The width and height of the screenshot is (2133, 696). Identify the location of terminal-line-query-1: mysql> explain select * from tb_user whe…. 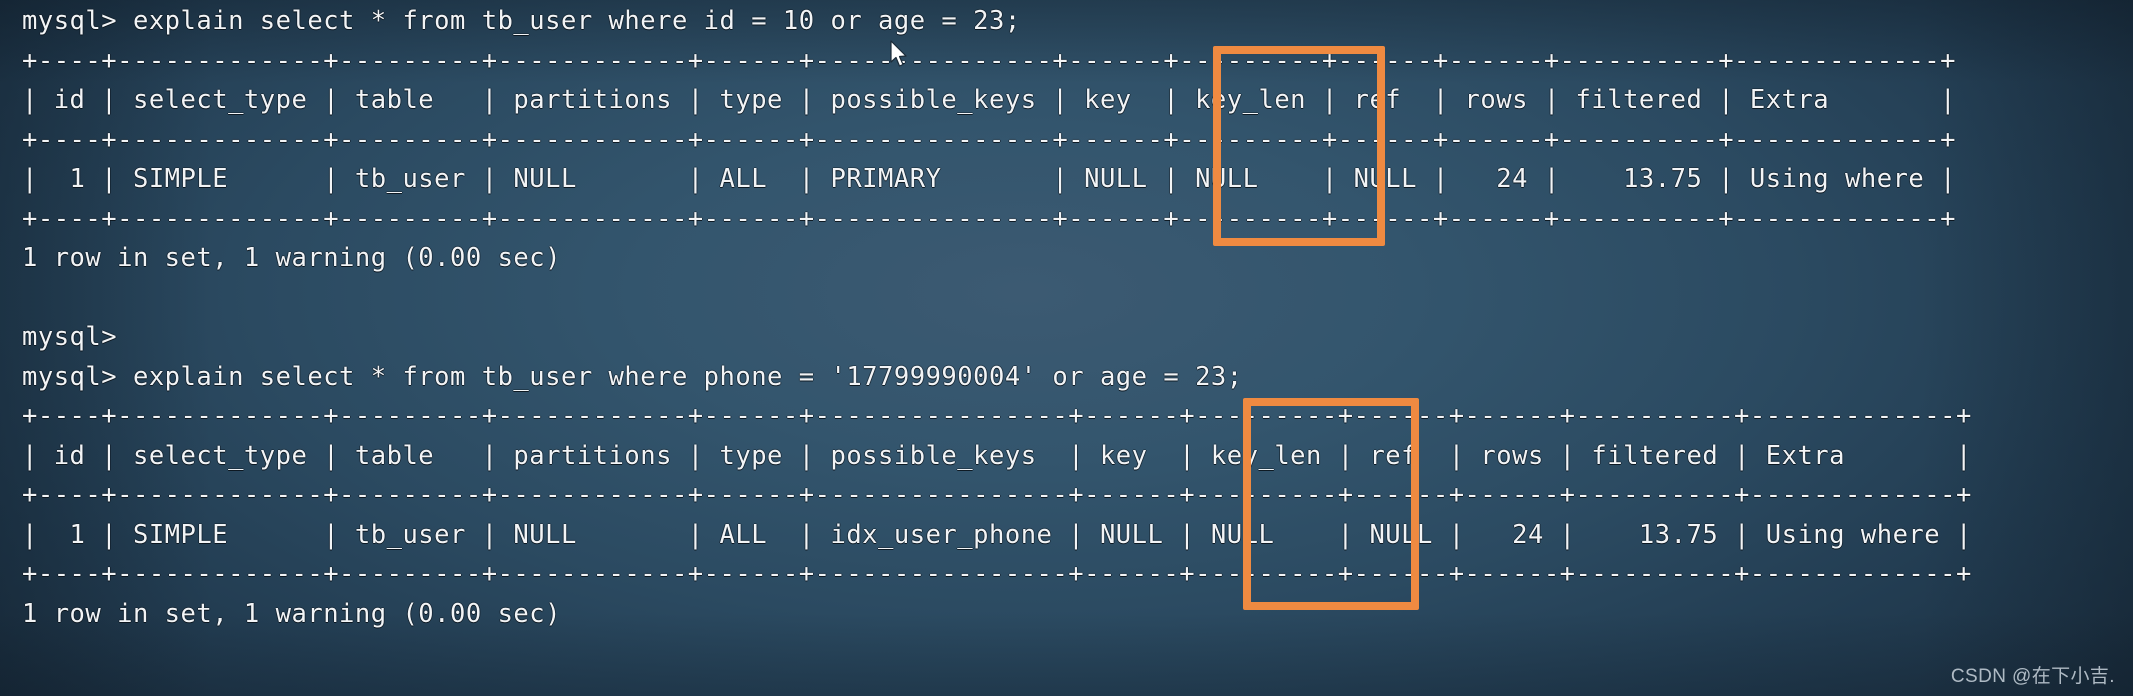
(521, 21).